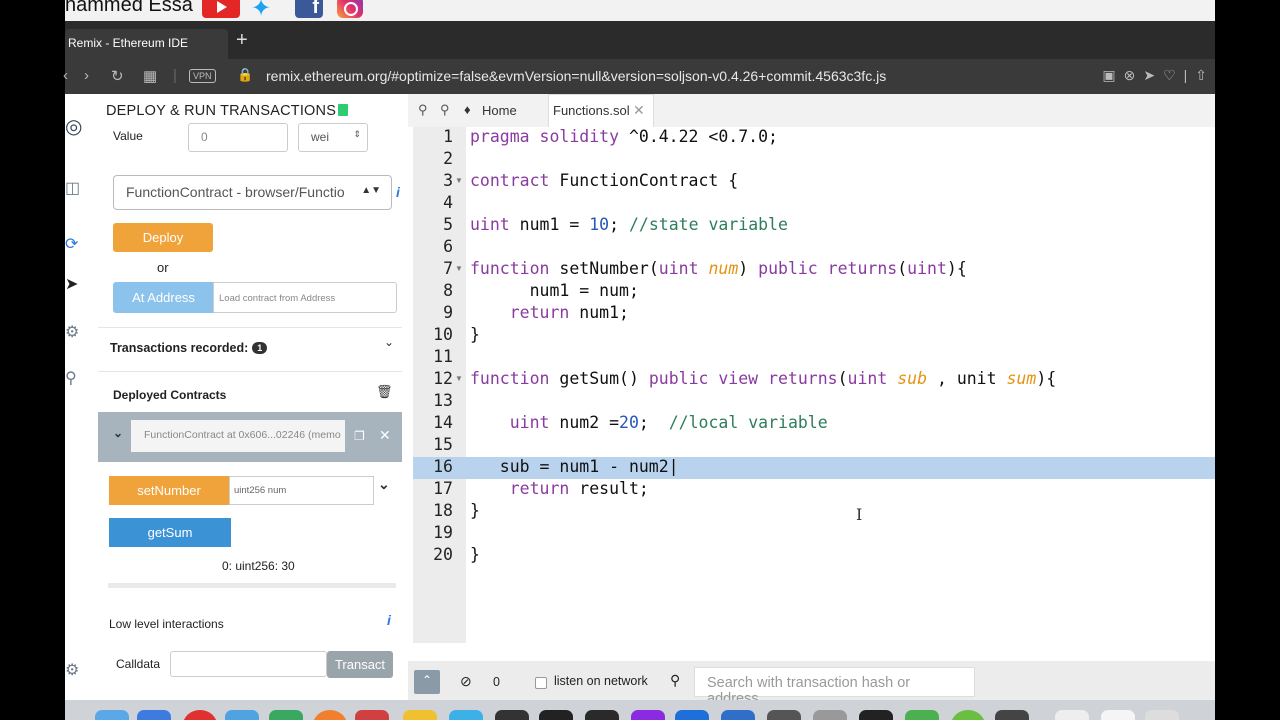  Describe the element at coordinates (333, 137) in the screenshot. I see `unit-select: wei ⇕` at that location.